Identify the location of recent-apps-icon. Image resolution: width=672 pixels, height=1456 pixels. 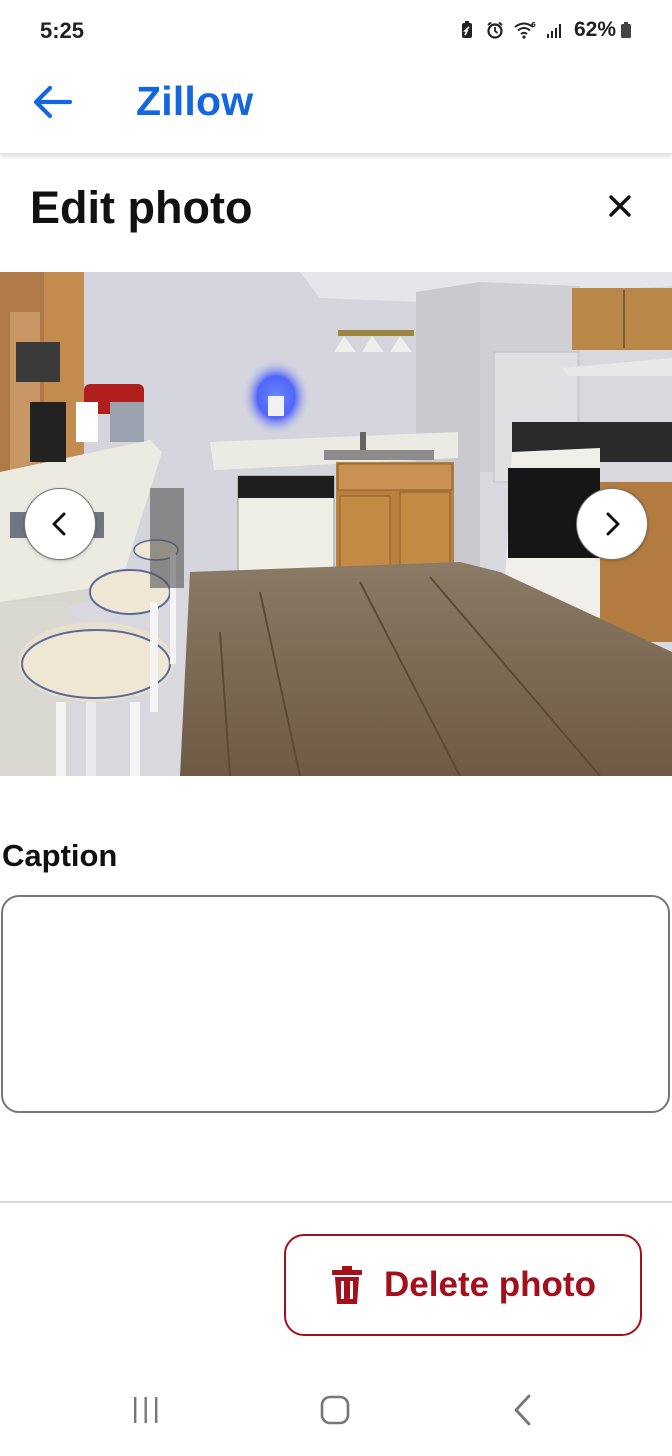
(146, 1410).